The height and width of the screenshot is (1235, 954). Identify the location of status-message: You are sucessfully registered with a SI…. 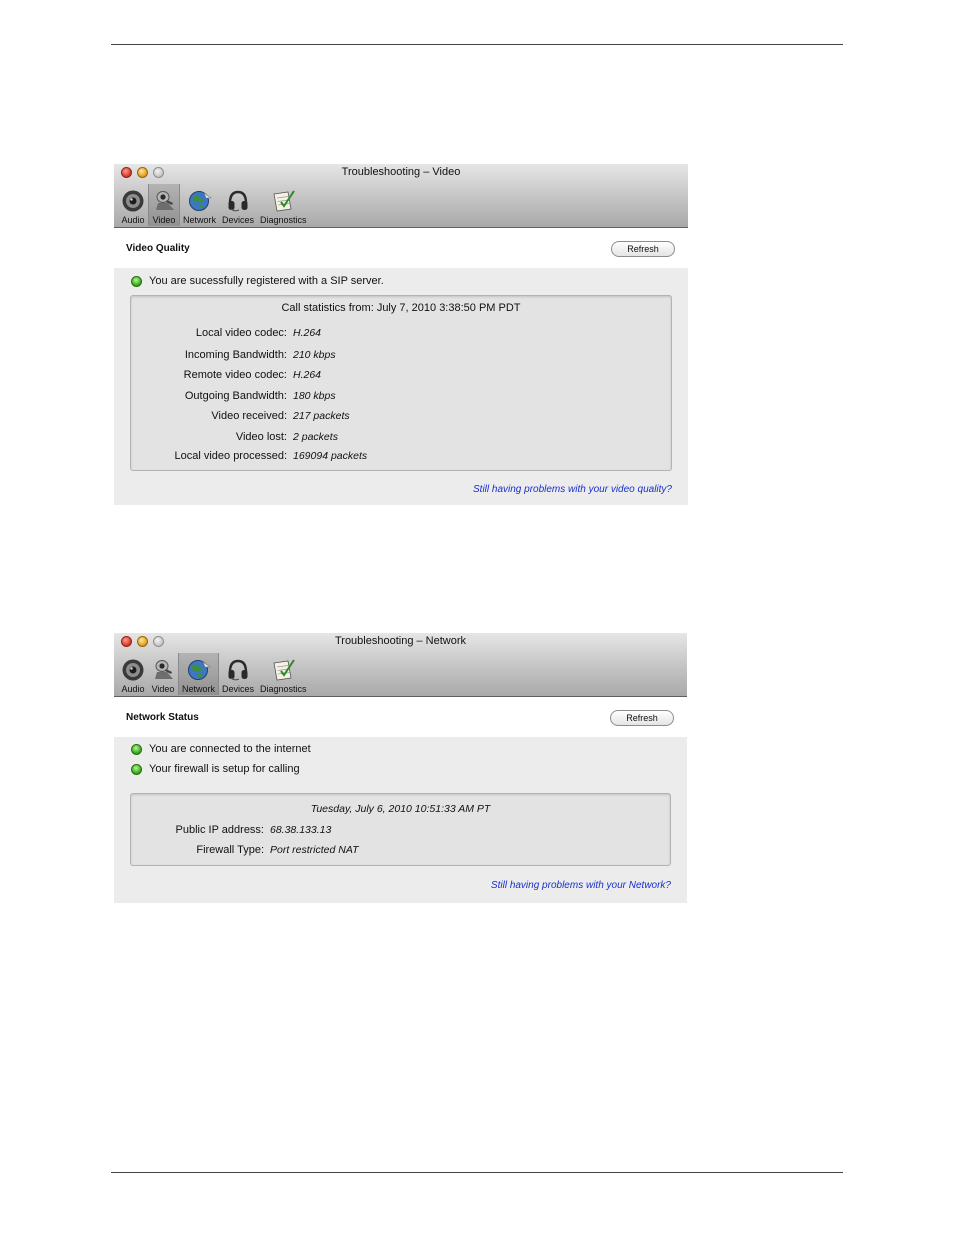
(266, 281).